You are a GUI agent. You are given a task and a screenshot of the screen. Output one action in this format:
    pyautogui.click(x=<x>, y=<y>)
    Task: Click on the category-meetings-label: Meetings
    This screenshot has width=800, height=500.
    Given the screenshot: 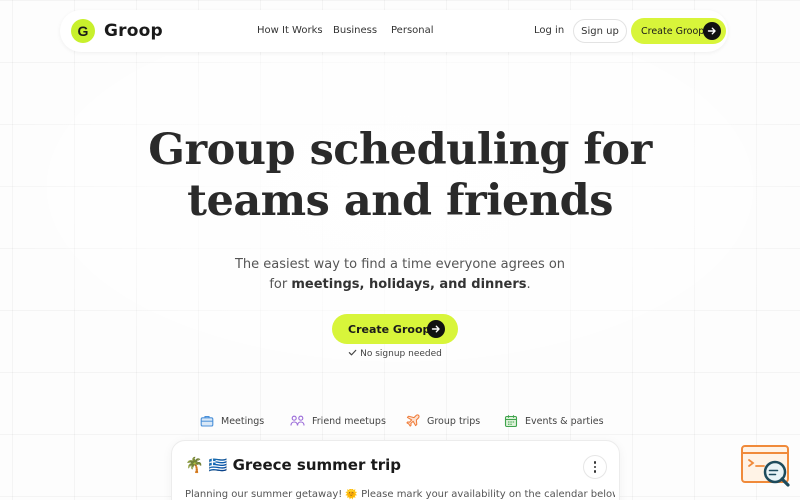 What is the action you would take?
    pyautogui.click(x=243, y=421)
    